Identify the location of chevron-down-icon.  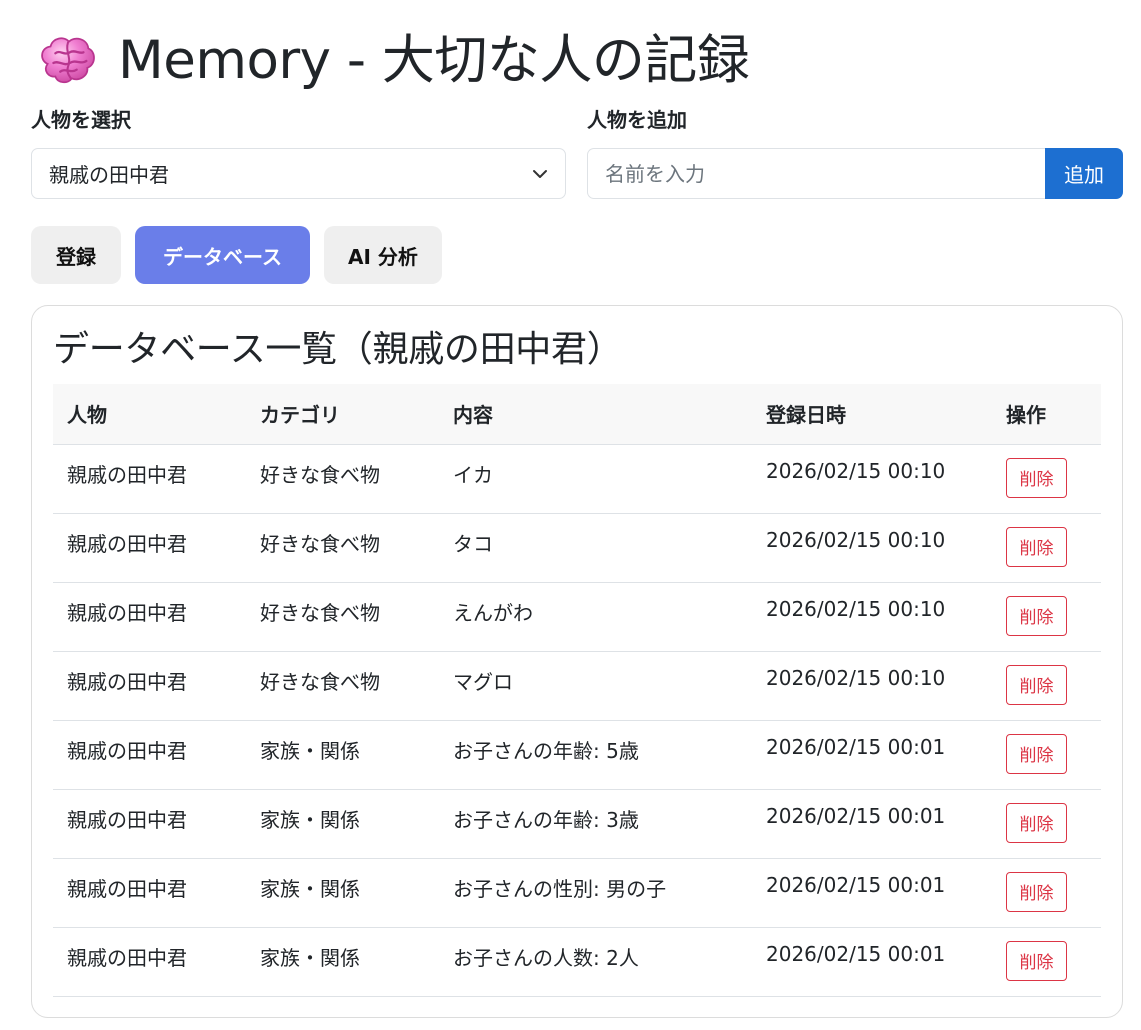
(540, 174).